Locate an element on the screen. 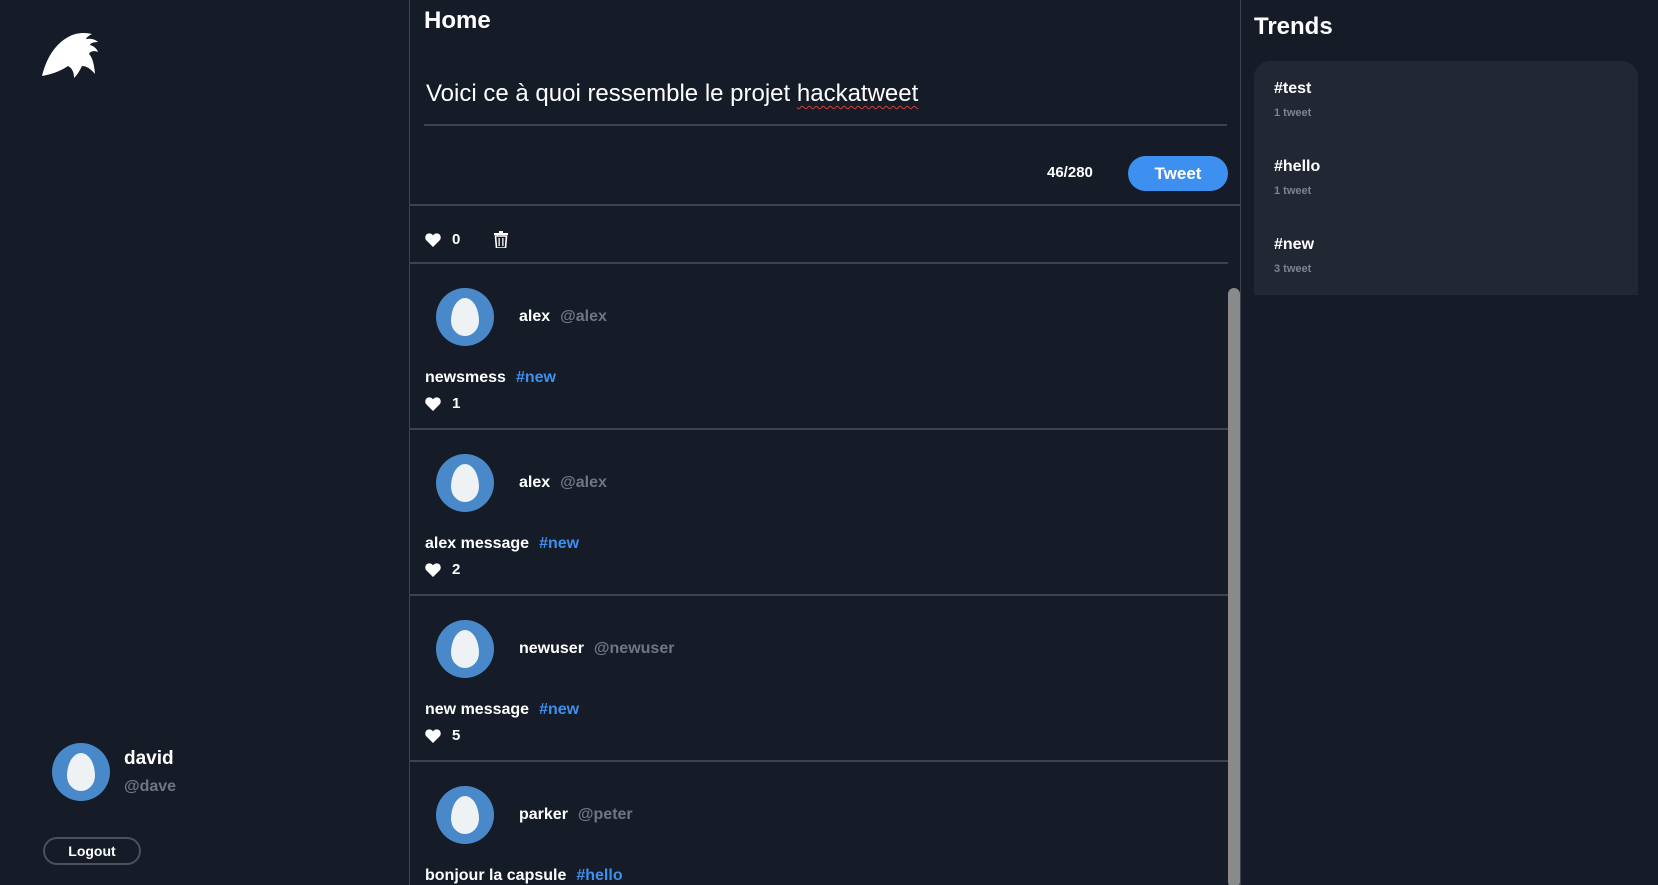  trend-hashtag: #new is located at coordinates (1294, 244).